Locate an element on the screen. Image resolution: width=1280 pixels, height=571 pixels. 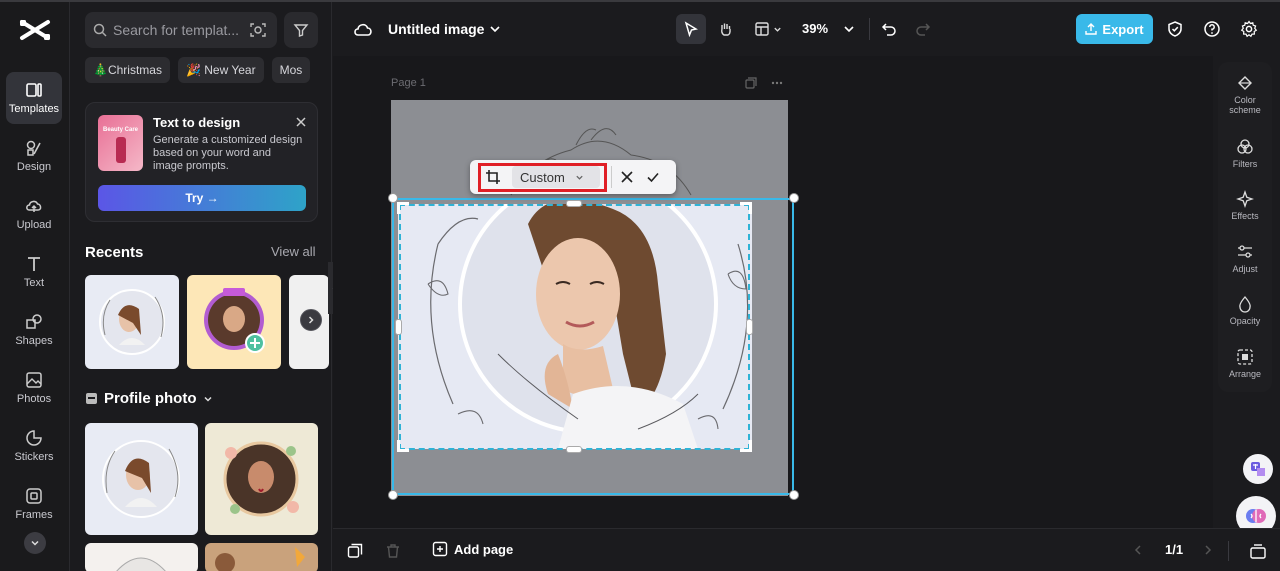
crop-handle-left is located at coordinates (398, 327).